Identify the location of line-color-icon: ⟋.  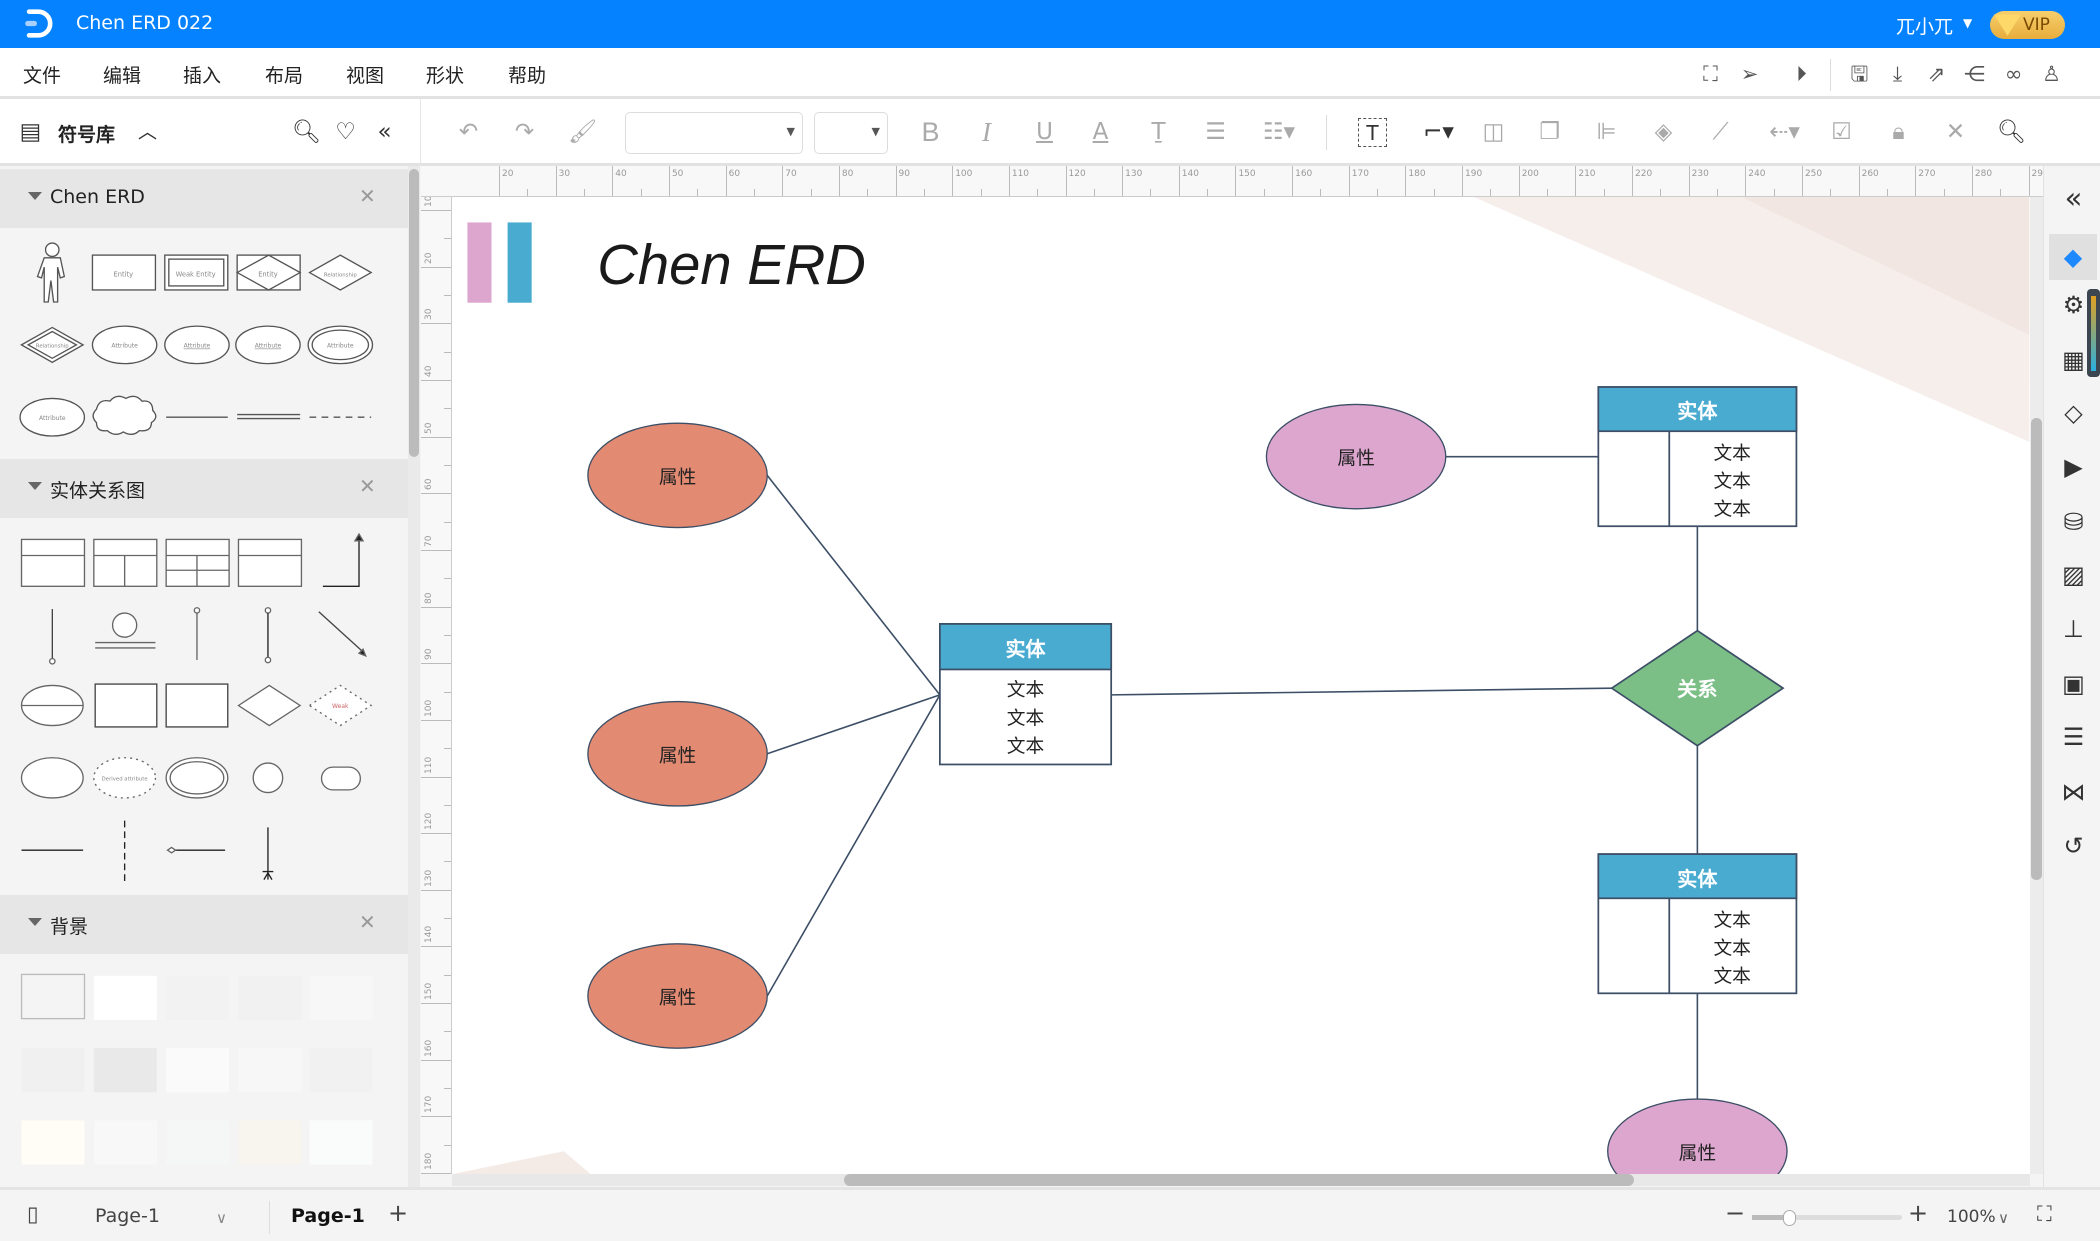
(1720, 132).